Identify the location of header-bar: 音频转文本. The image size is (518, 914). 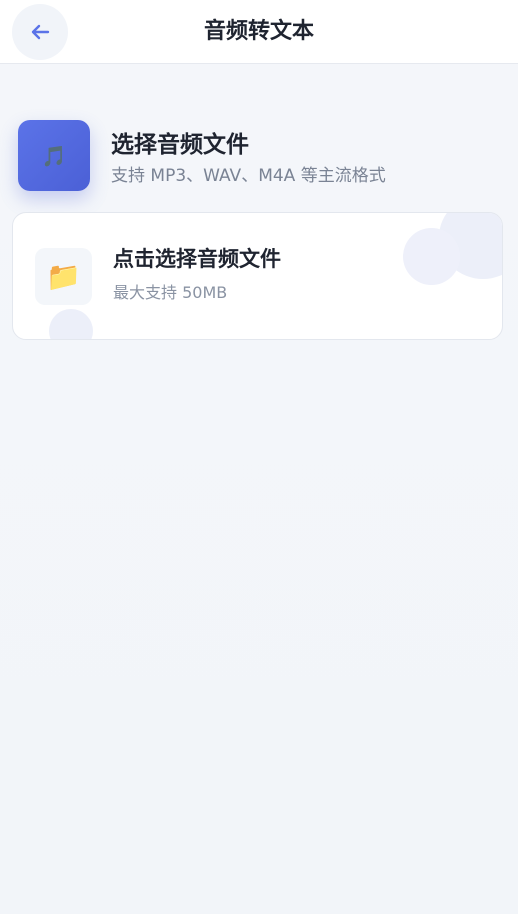
(259, 32).